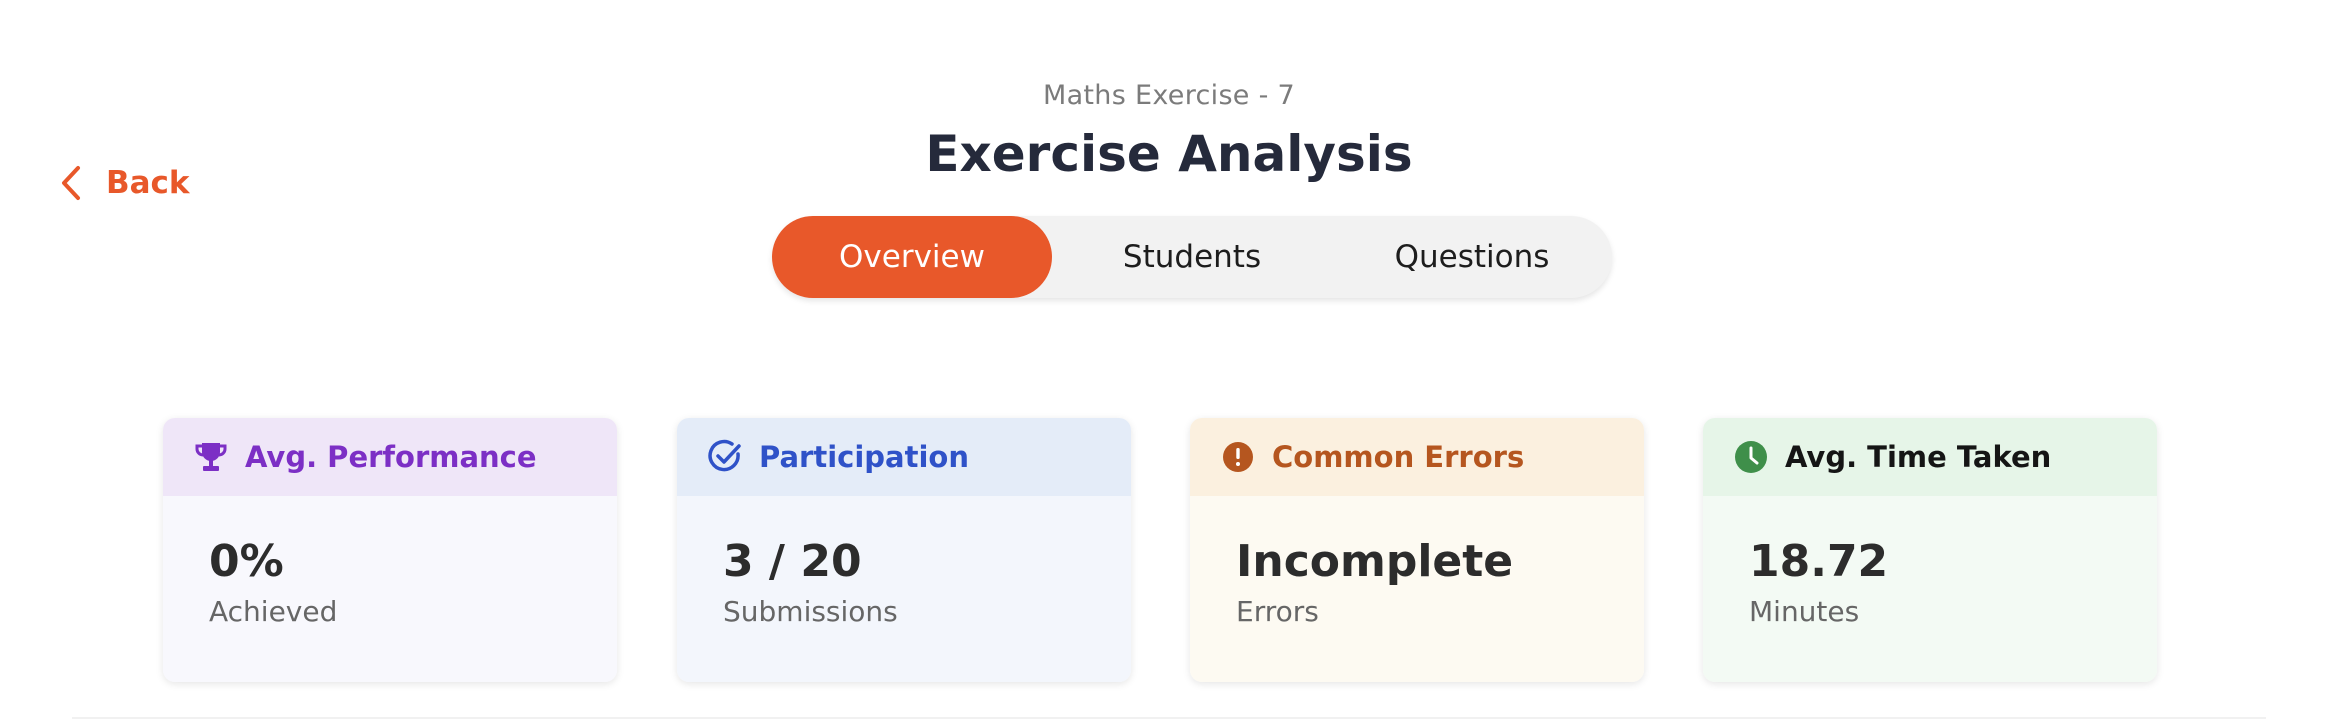 The width and height of the screenshot is (2338, 720). What do you see at coordinates (211, 457) in the screenshot?
I see `trophy-icon` at bounding box center [211, 457].